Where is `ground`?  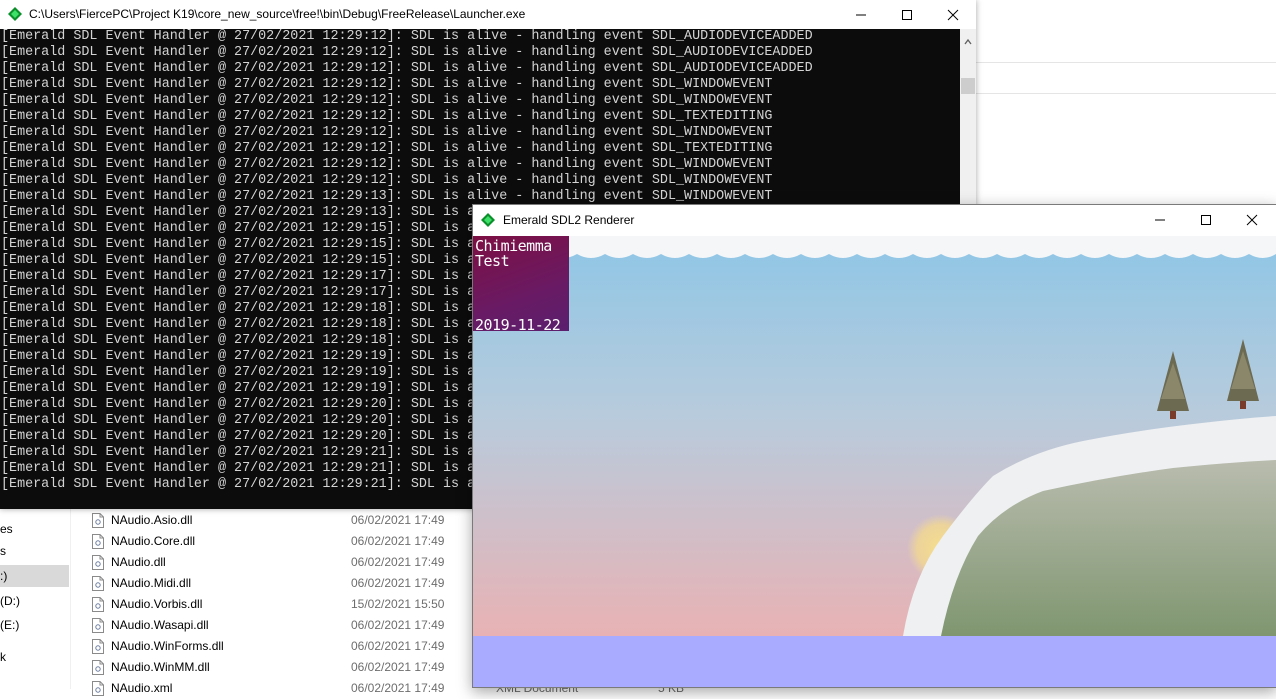
ground is located at coordinates (874, 661).